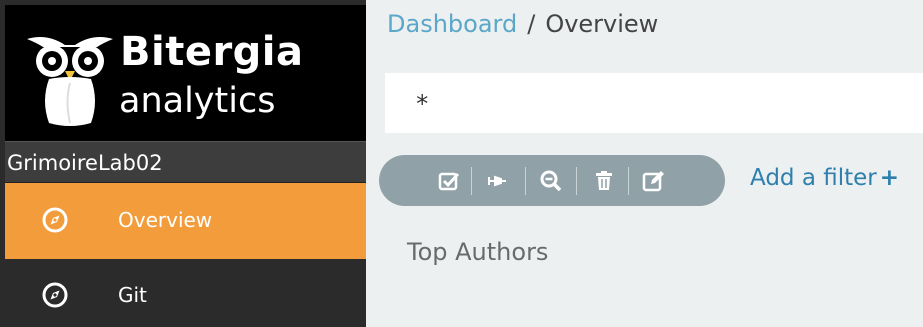  Describe the element at coordinates (478, 252) in the screenshot. I see `panel-title-top-authors: Top Authors` at that location.